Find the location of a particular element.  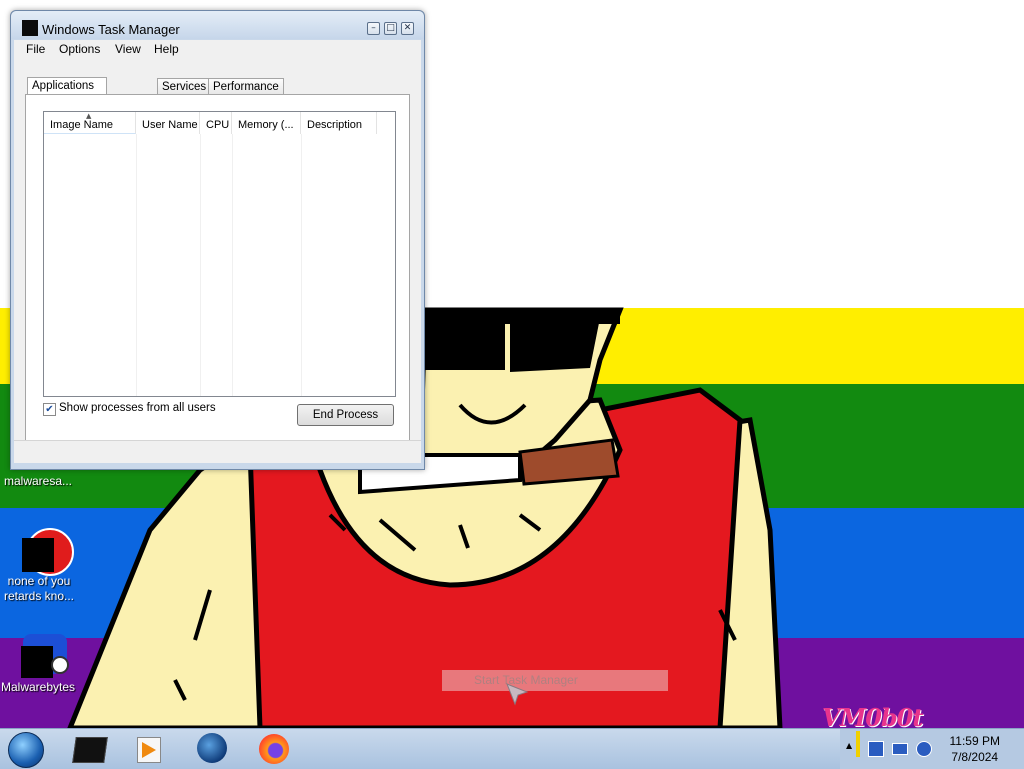

taskbar: ▲ 11:59 PM 7/8/2024 is located at coordinates (512, 748).